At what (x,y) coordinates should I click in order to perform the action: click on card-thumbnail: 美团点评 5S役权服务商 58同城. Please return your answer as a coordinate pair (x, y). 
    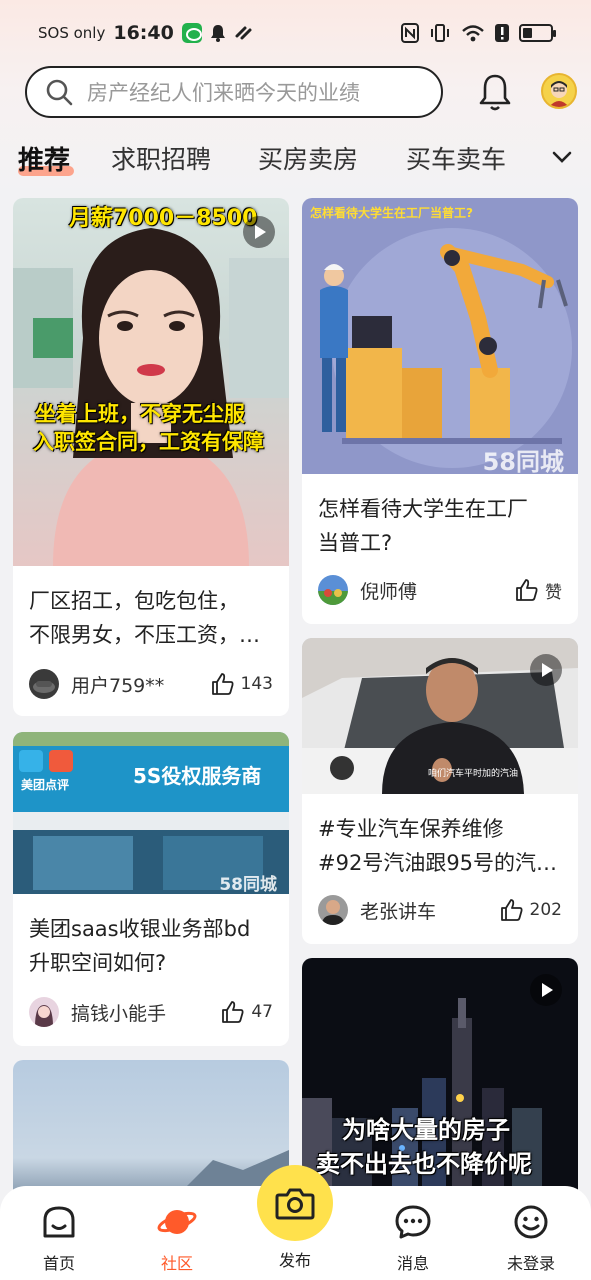
    Looking at the image, I should click on (151, 813).